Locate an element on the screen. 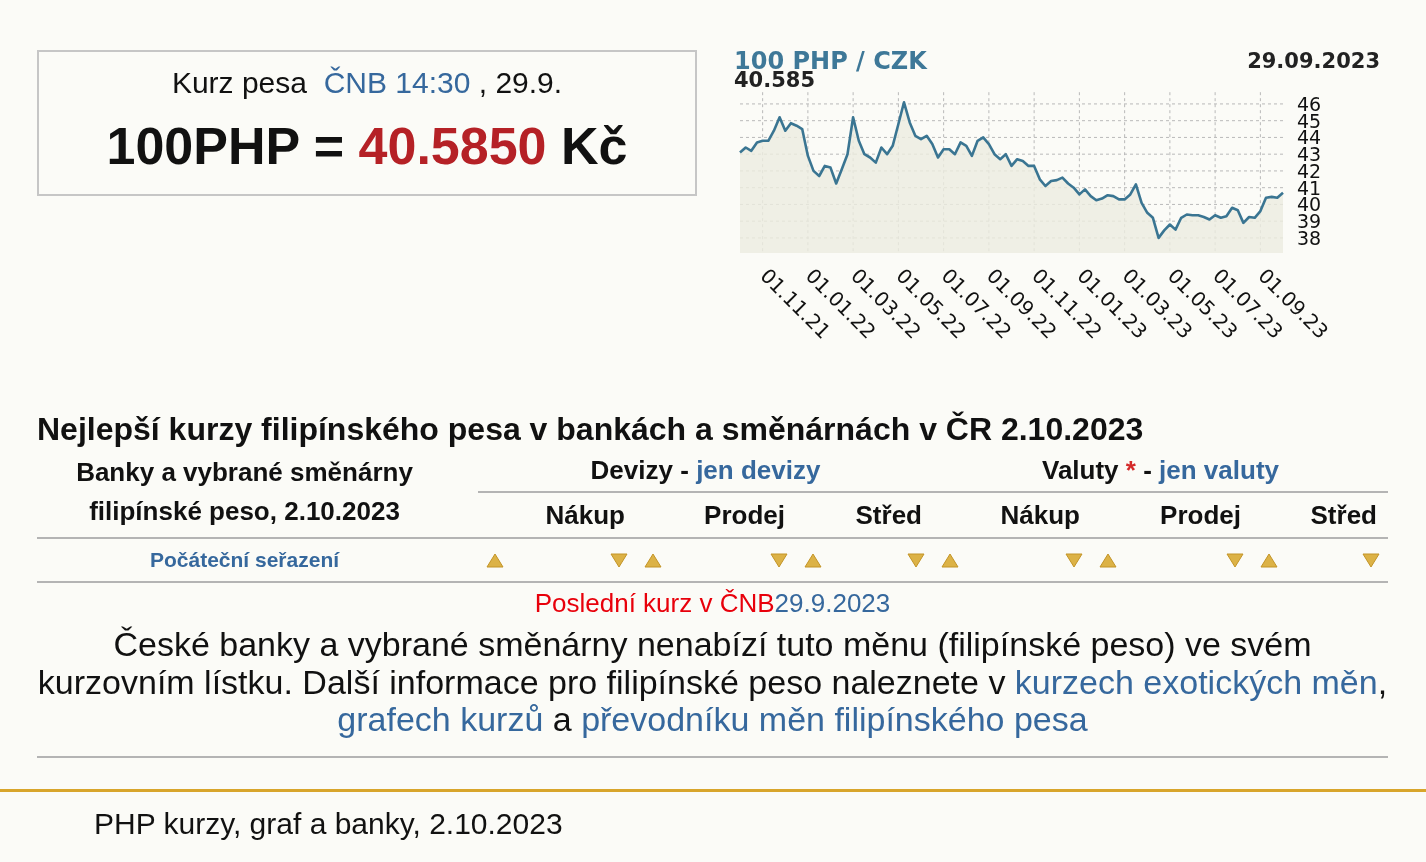  column-group-link: jen valuty is located at coordinates (1219, 470).